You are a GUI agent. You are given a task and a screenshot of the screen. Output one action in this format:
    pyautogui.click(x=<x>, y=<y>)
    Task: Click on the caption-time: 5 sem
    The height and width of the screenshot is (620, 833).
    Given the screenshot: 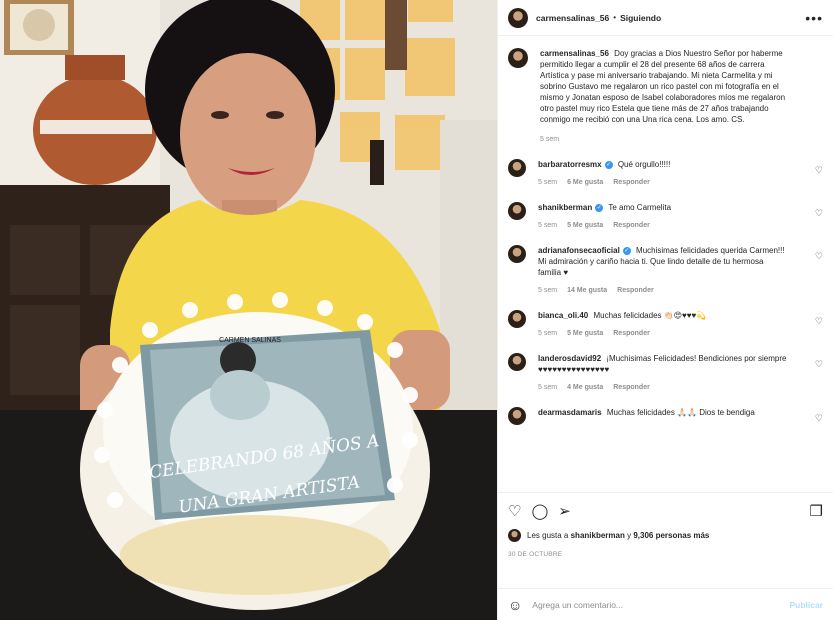 What is the action you would take?
    pyautogui.click(x=665, y=139)
    